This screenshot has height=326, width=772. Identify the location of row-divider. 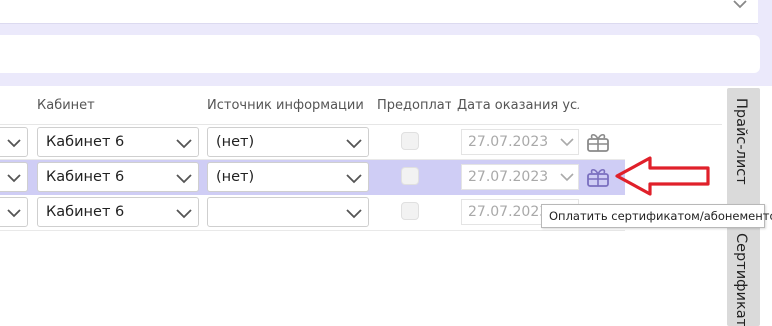
(312, 230).